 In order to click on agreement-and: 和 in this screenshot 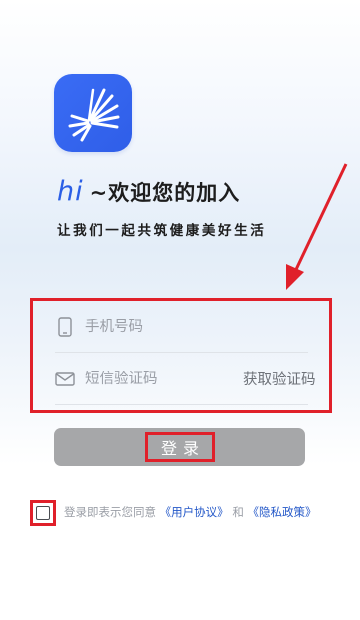, I will do `click(238, 512)`.